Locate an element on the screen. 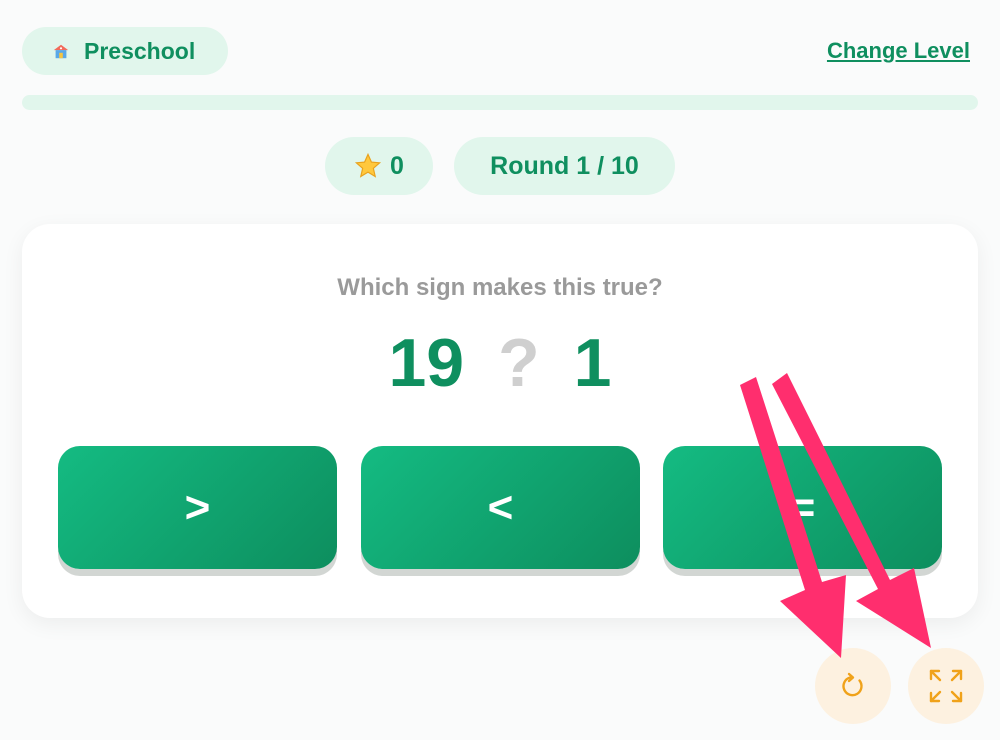  level-badge: Preschool is located at coordinates (125, 51).